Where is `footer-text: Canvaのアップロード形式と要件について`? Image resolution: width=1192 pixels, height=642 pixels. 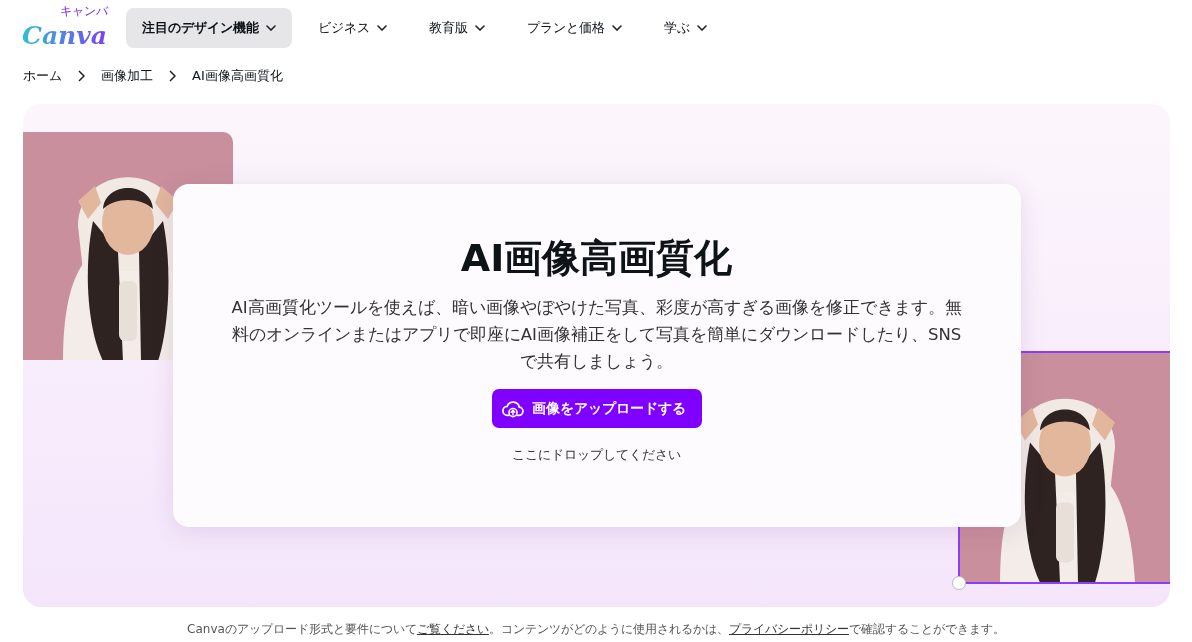 footer-text: Canvaのアップロード形式と要件について is located at coordinates (302, 629).